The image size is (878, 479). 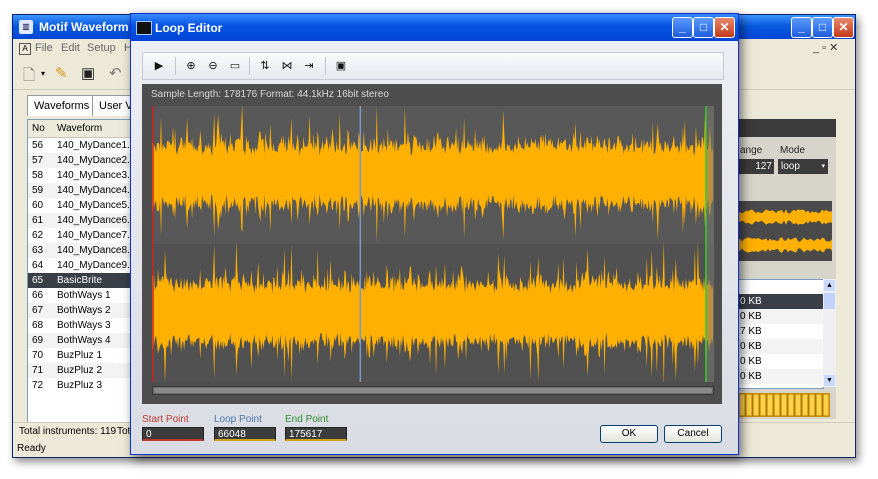 I want to click on dialog-close-icon: ✕, so click(x=724, y=27).